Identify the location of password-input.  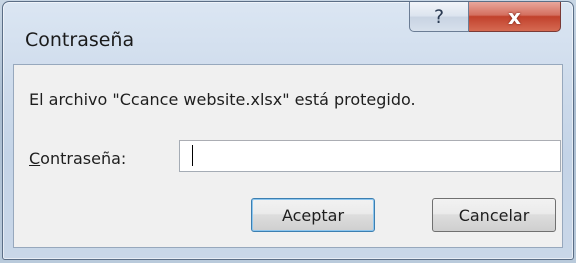
(370, 156).